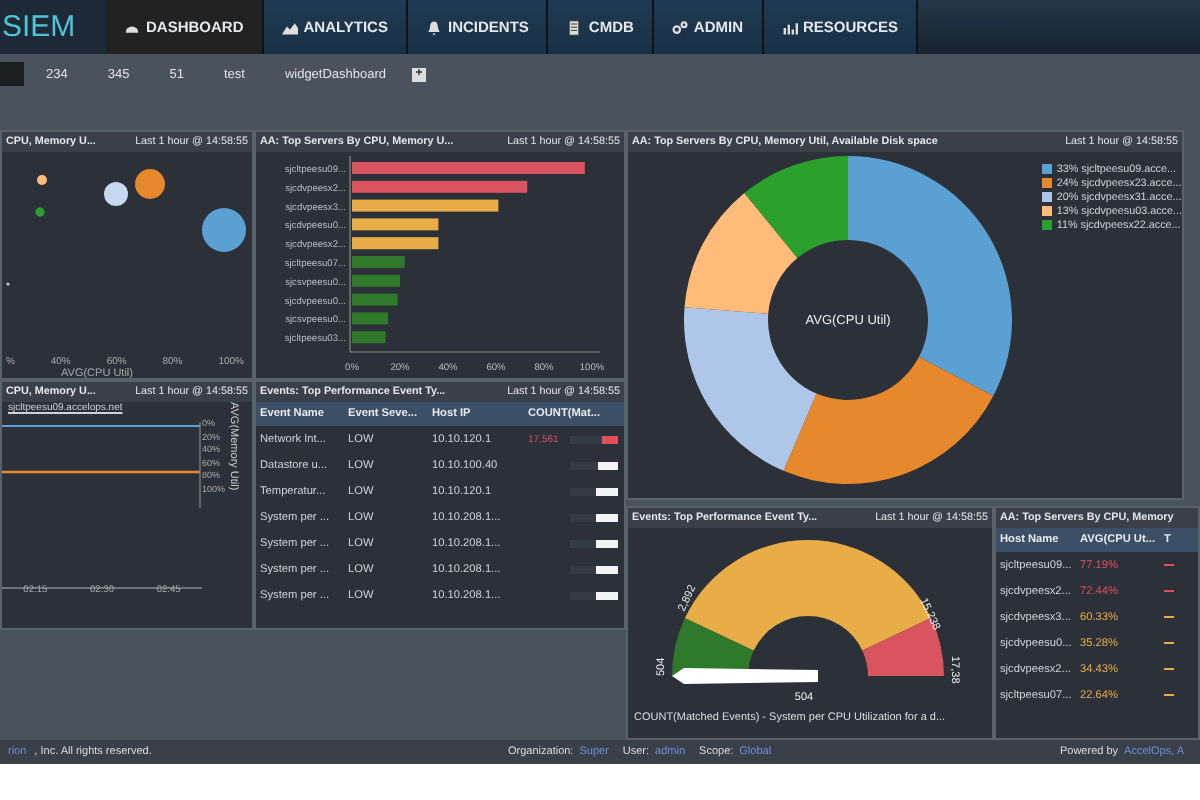  I want to click on donut-slice, so click(741, 253).